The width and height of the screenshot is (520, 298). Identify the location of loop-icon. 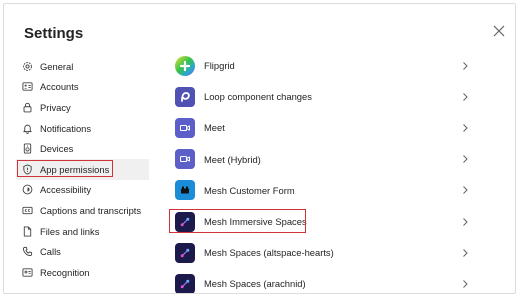
(185, 96).